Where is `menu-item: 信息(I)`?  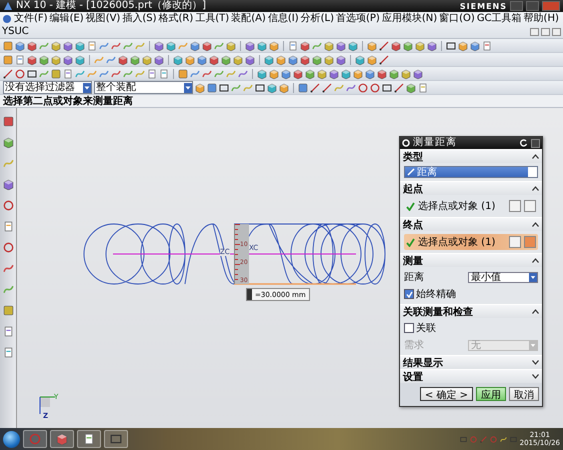 menu-item: 信息(I) is located at coordinates (283, 18).